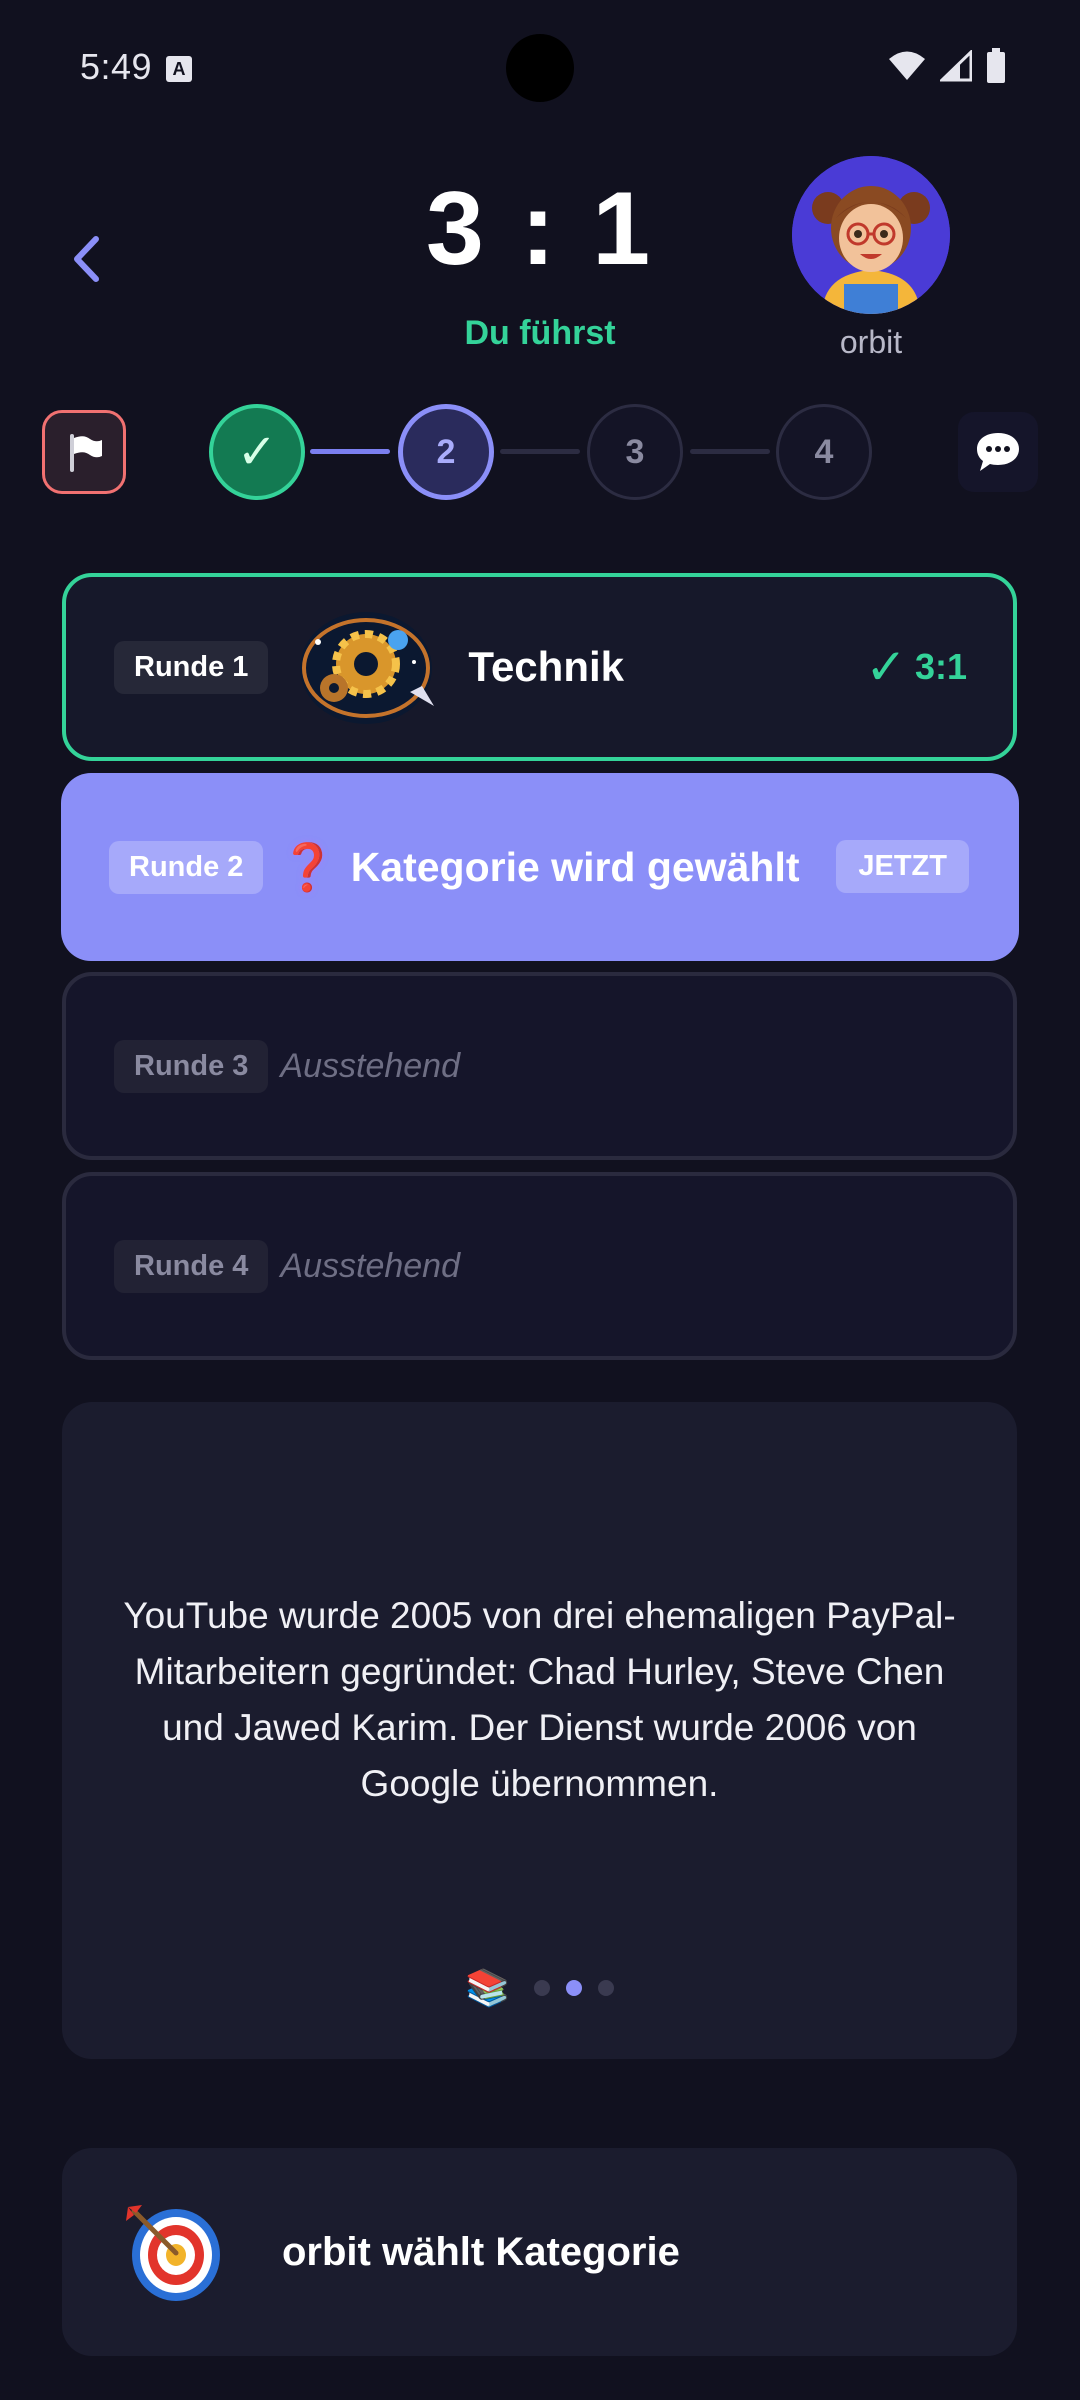 This screenshot has height=2400, width=1080. I want to click on category-name: Technik, so click(546, 666).